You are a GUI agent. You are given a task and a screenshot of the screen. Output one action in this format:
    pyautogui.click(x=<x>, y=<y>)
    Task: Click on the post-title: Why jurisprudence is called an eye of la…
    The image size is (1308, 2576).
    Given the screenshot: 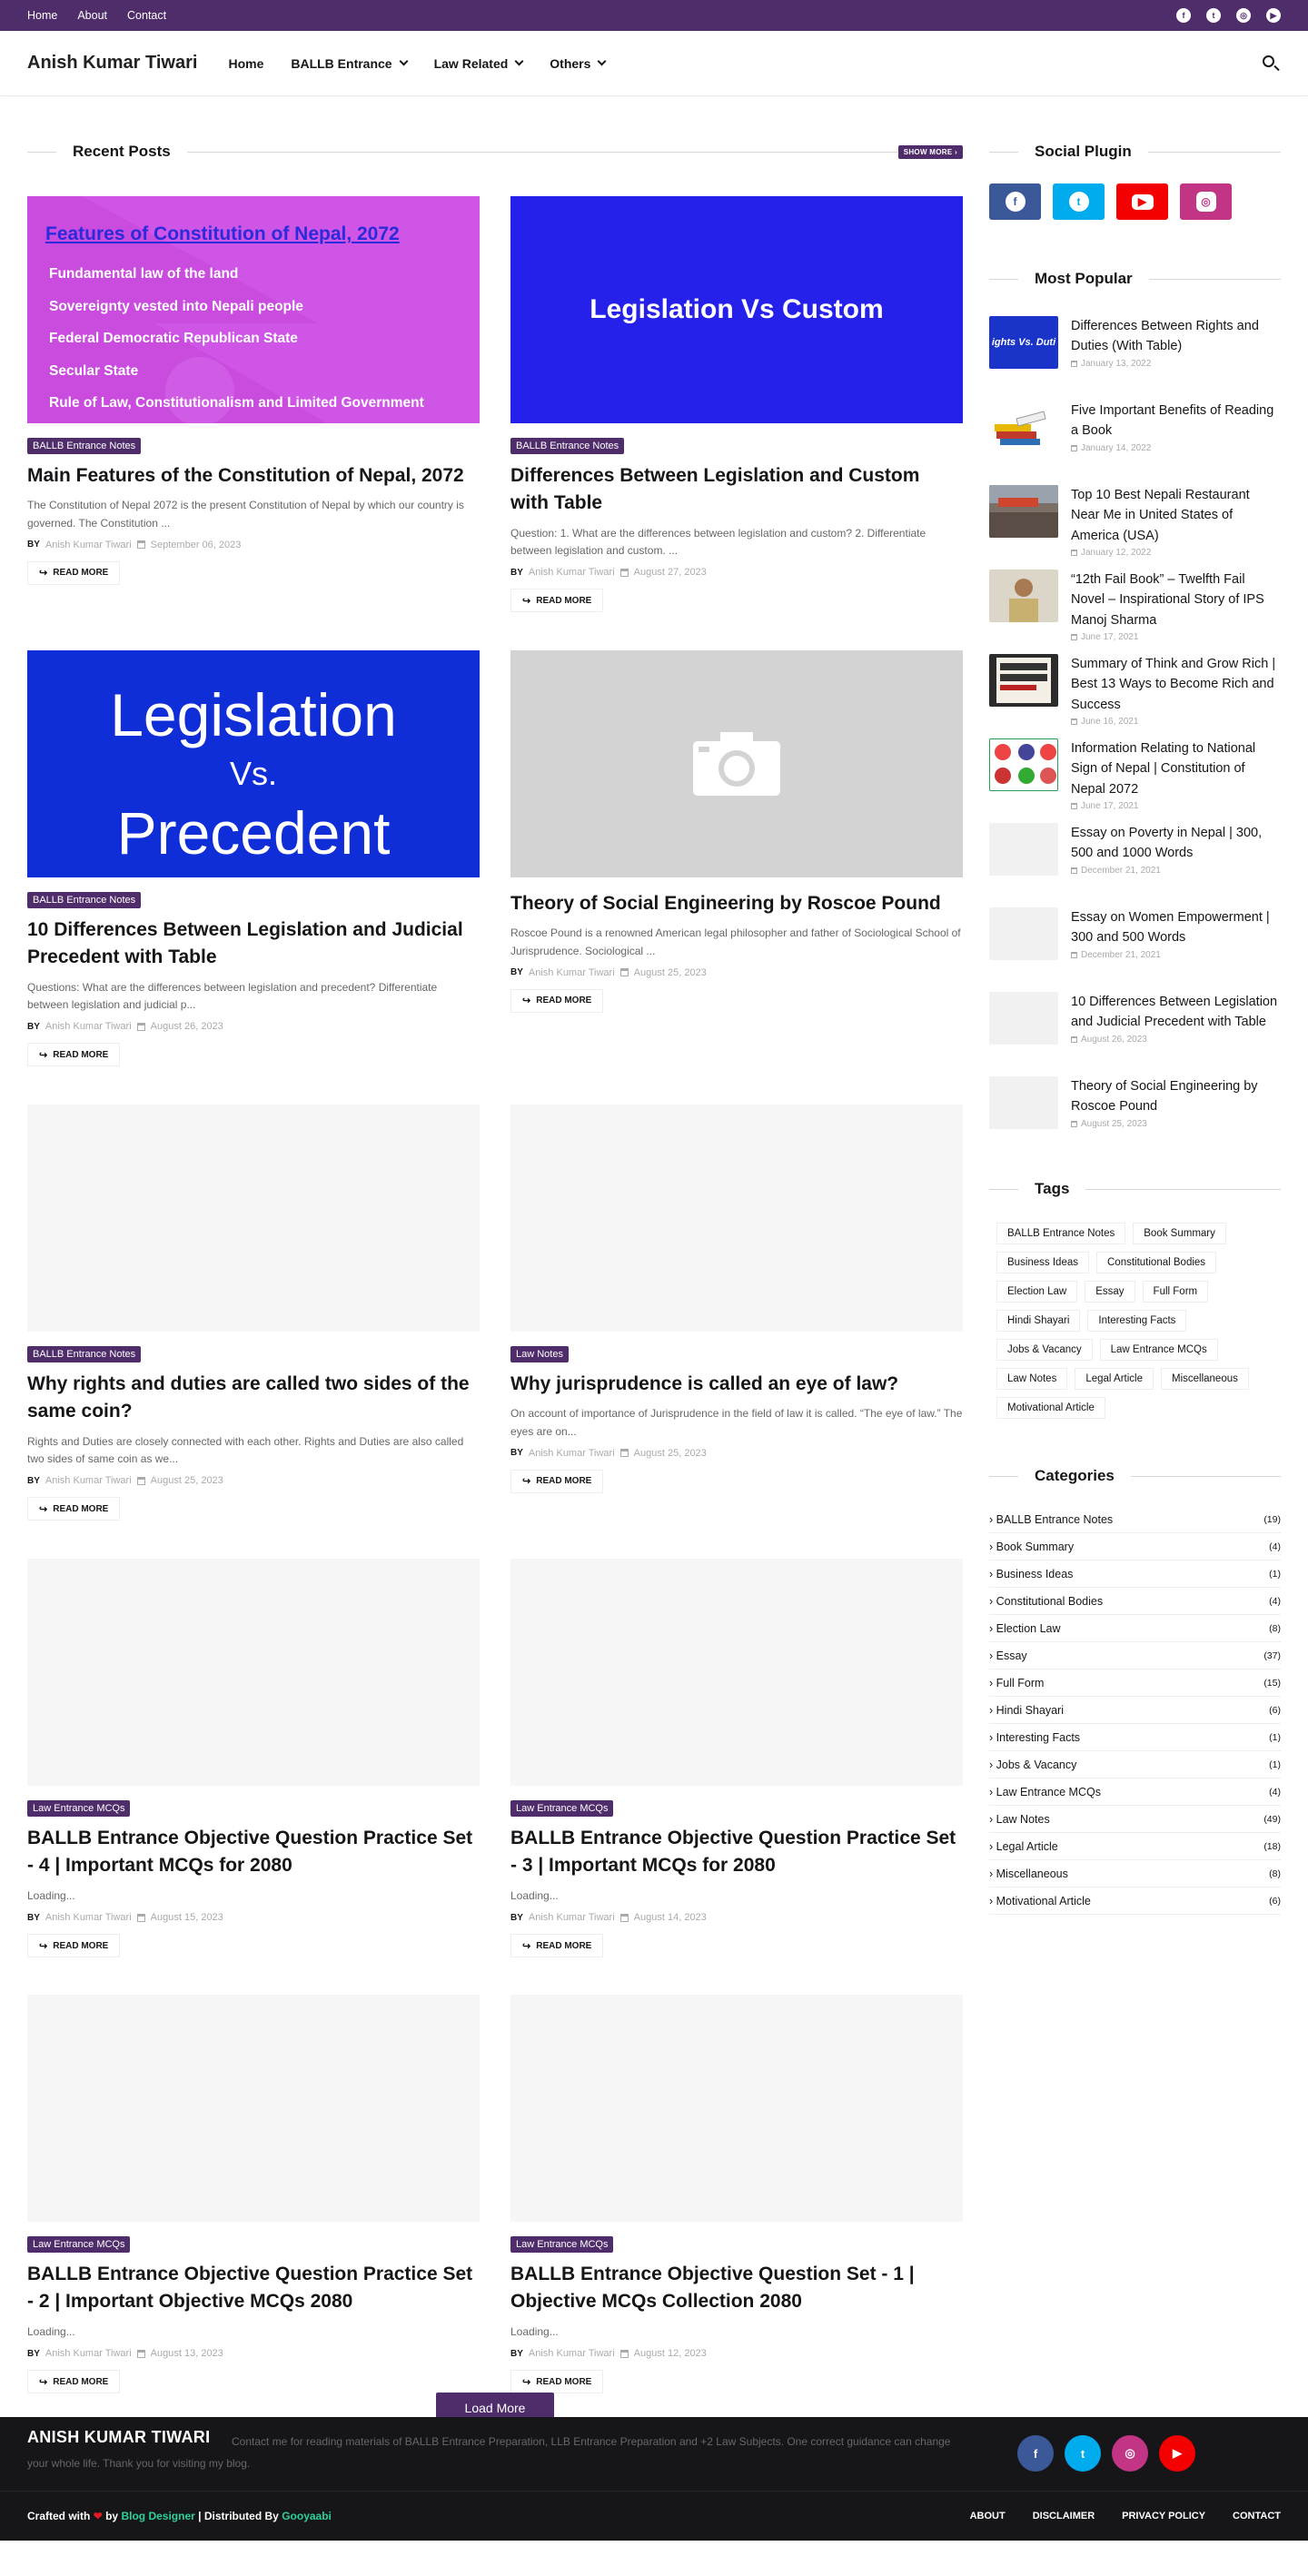 What is the action you would take?
    pyautogui.click(x=736, y=1384)
    